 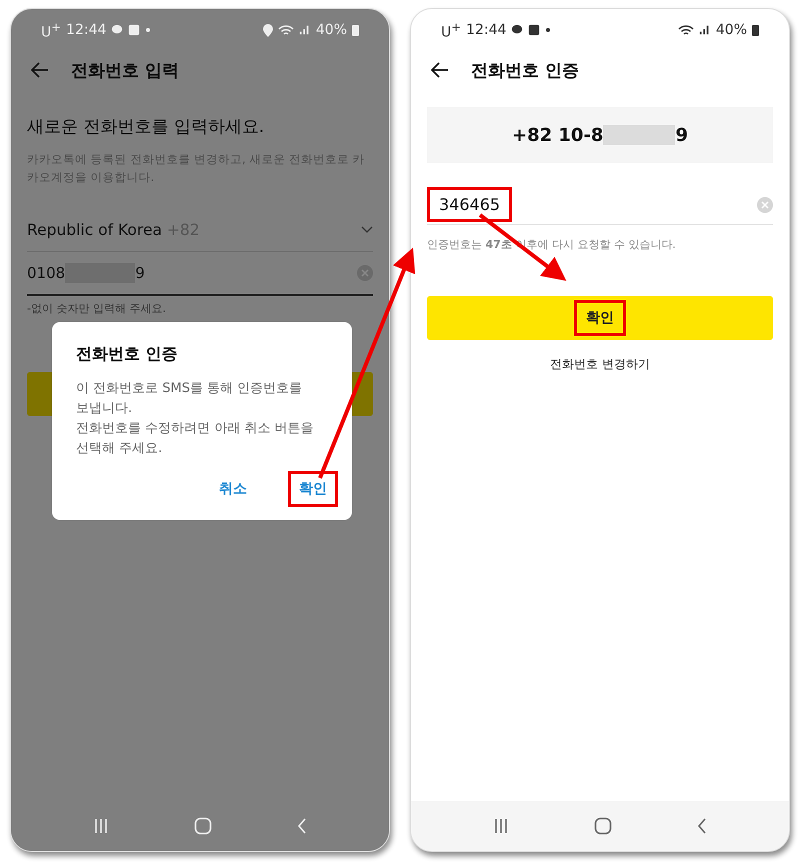 What do you see at coordinates (701, 826) in the screenshot?
I see `back-icon` at bounding box center [701, 826].